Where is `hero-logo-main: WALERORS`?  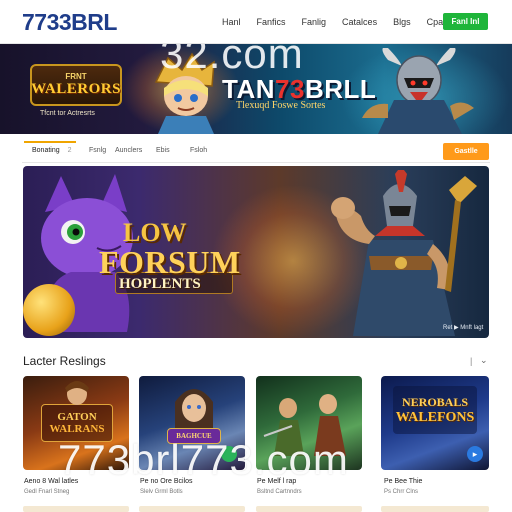
hero-logo-main: WALERORS is located at coordinates (76, 89).